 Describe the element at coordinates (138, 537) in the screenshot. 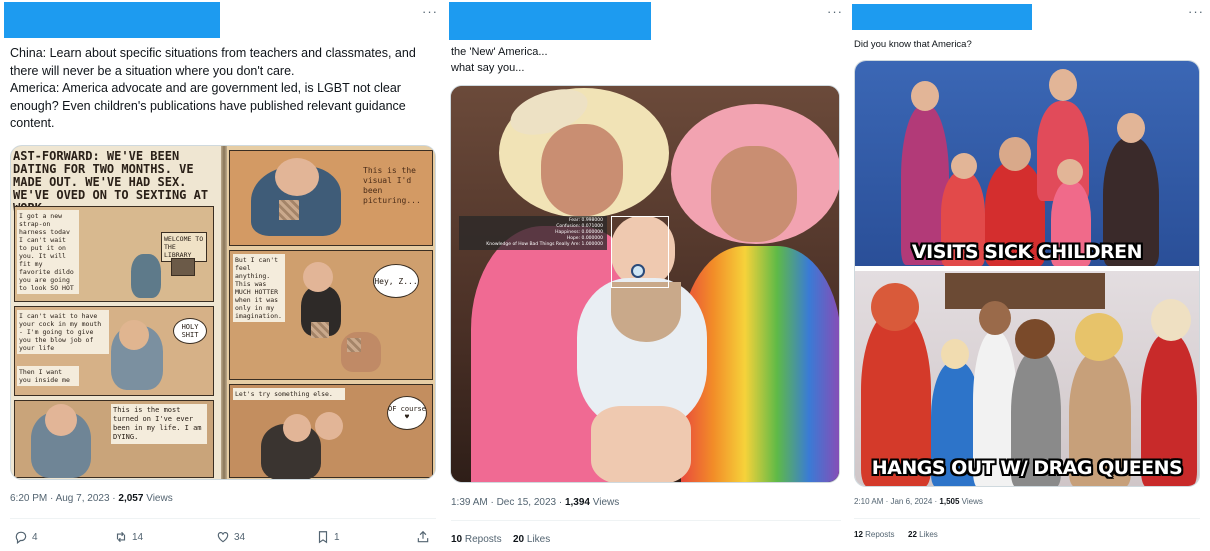

I see `repost-count: 14` at that location.